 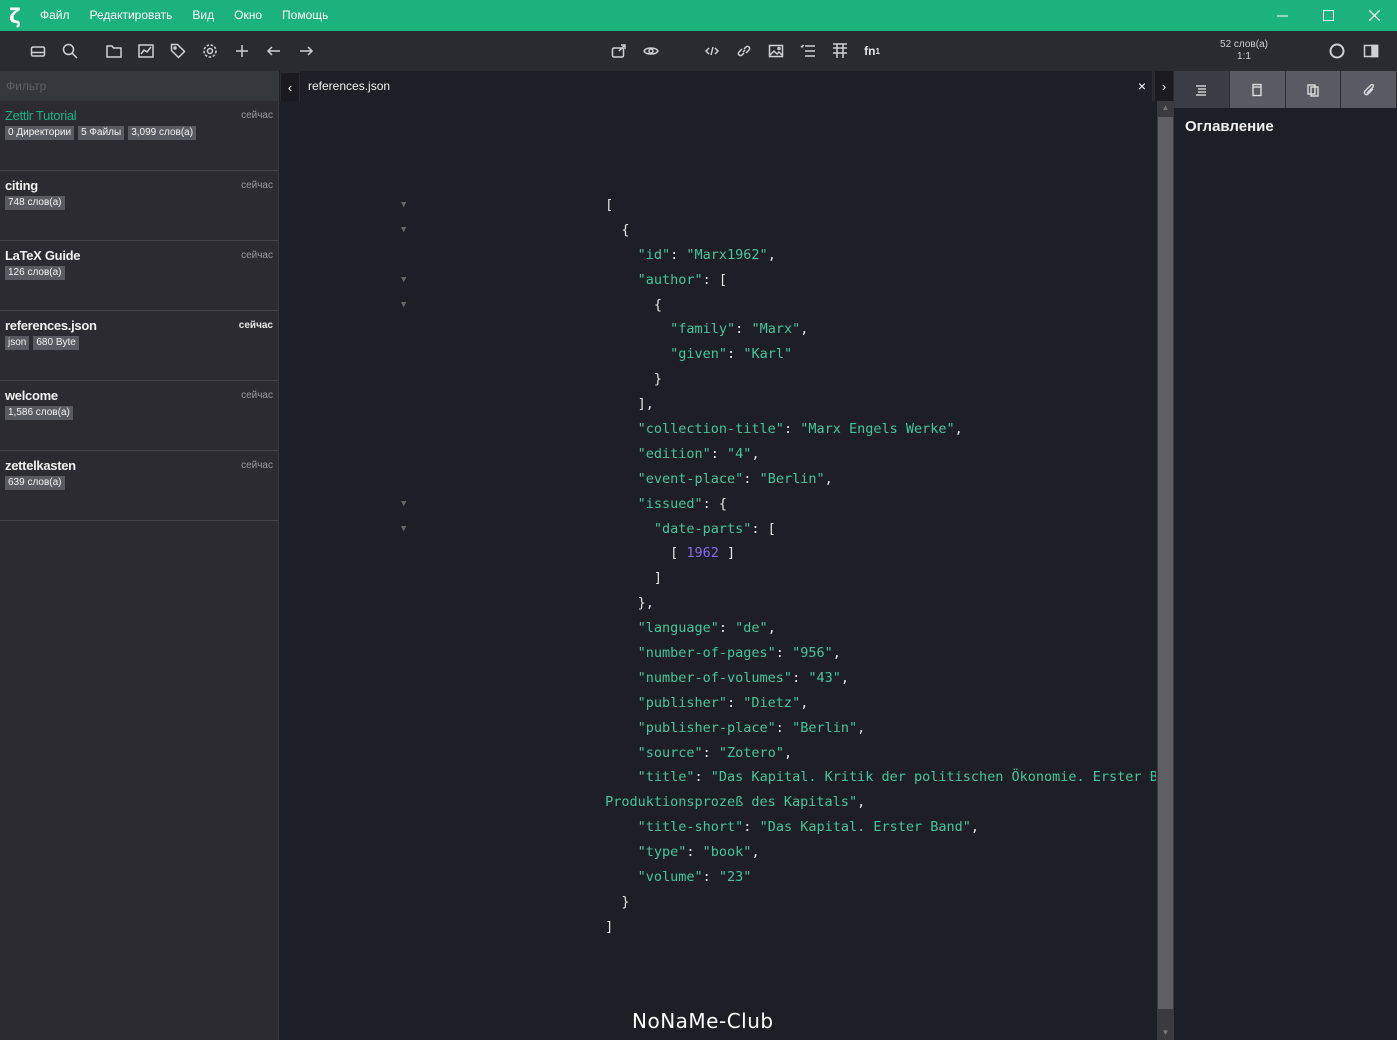 What do you see at coordinates (715, 752) in the screenshot?
I see `code-line: "source": "Zotero",` at bounding box center [715, 752].